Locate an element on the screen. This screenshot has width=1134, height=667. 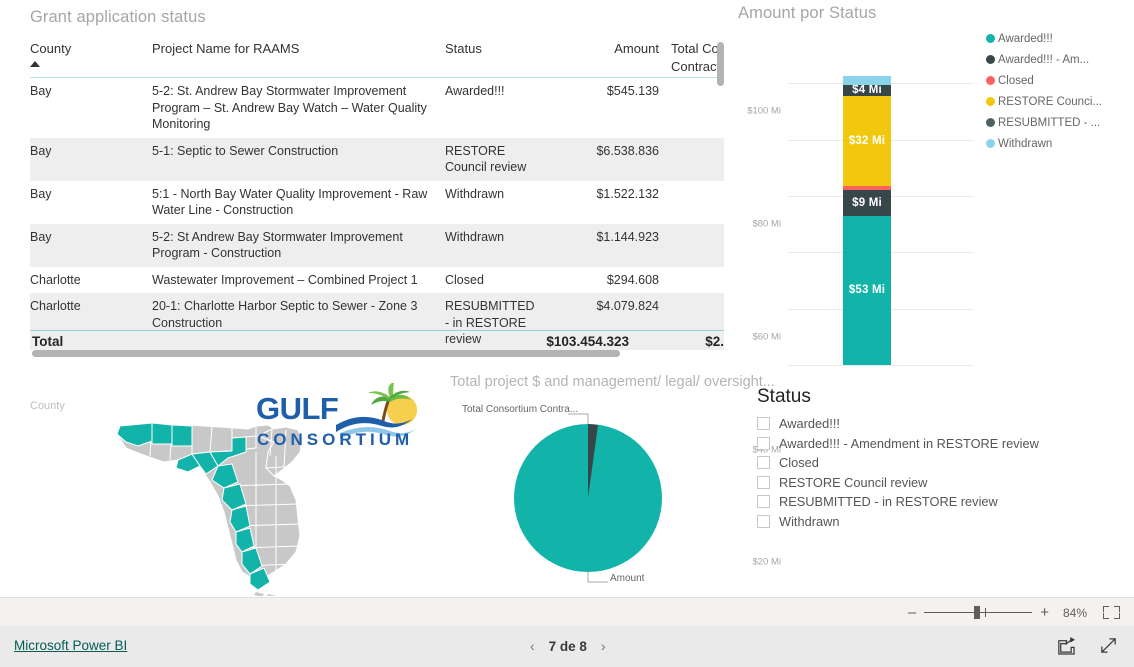
bar-segment: $32 Mi is located at coordinates (867, 141).